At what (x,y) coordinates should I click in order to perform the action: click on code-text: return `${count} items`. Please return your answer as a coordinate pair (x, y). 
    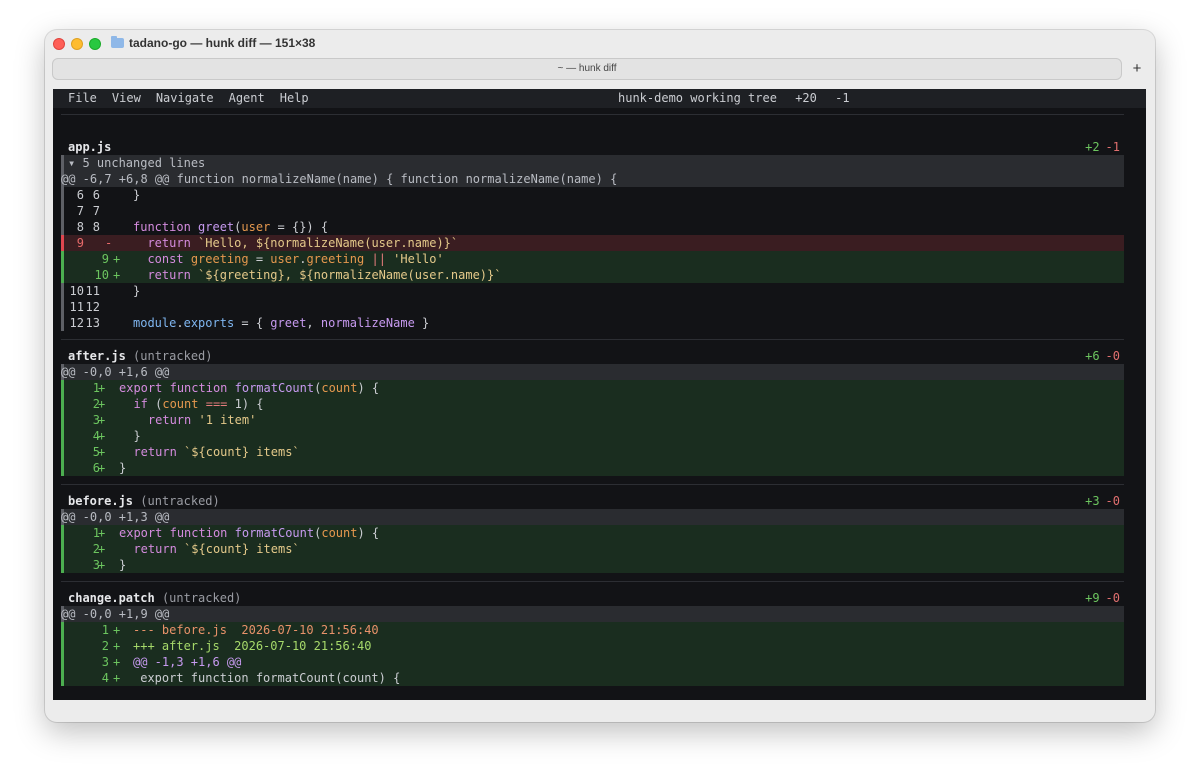
    Looking at the image, I should click on (216, 452).